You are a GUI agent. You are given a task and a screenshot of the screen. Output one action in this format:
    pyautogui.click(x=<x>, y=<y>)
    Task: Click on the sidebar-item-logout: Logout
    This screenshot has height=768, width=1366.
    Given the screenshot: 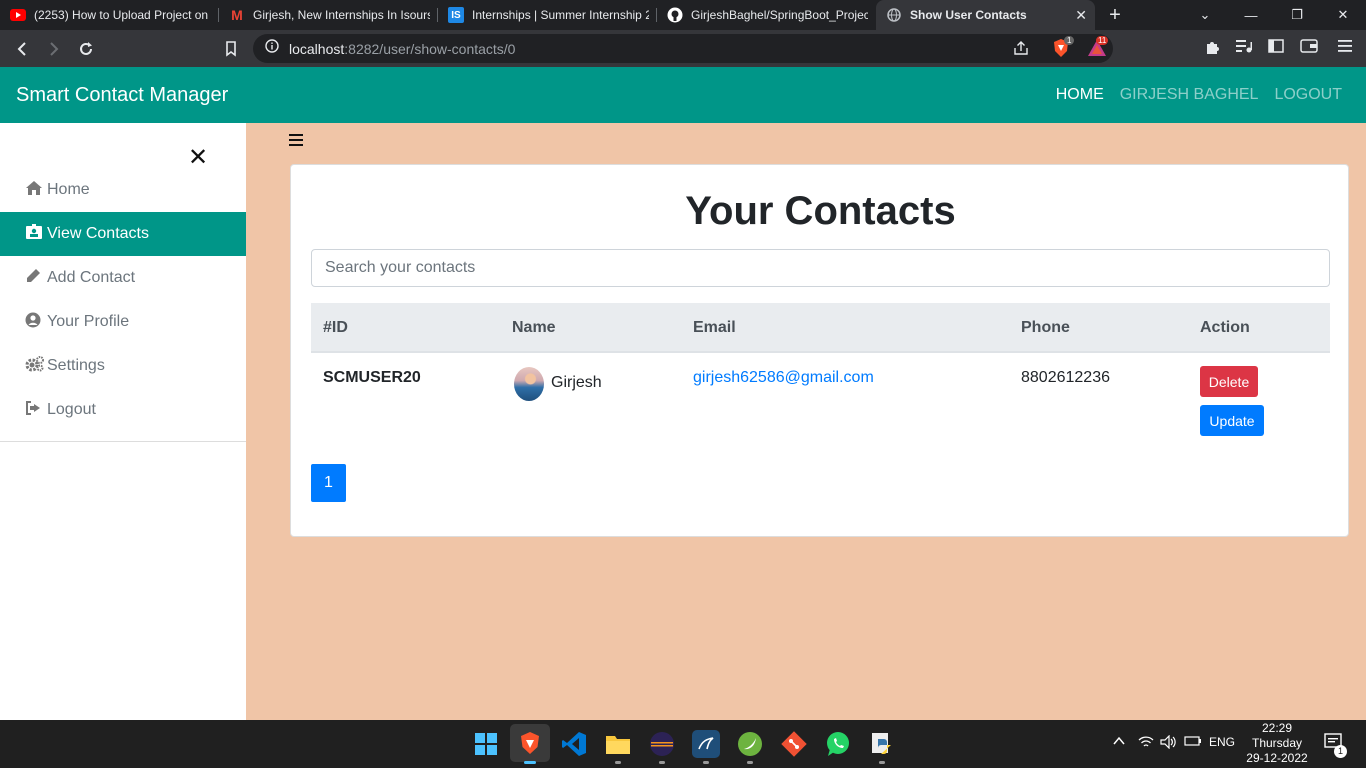 What is the action you would take?
    pyautogui.click(x=123, y=410)
    